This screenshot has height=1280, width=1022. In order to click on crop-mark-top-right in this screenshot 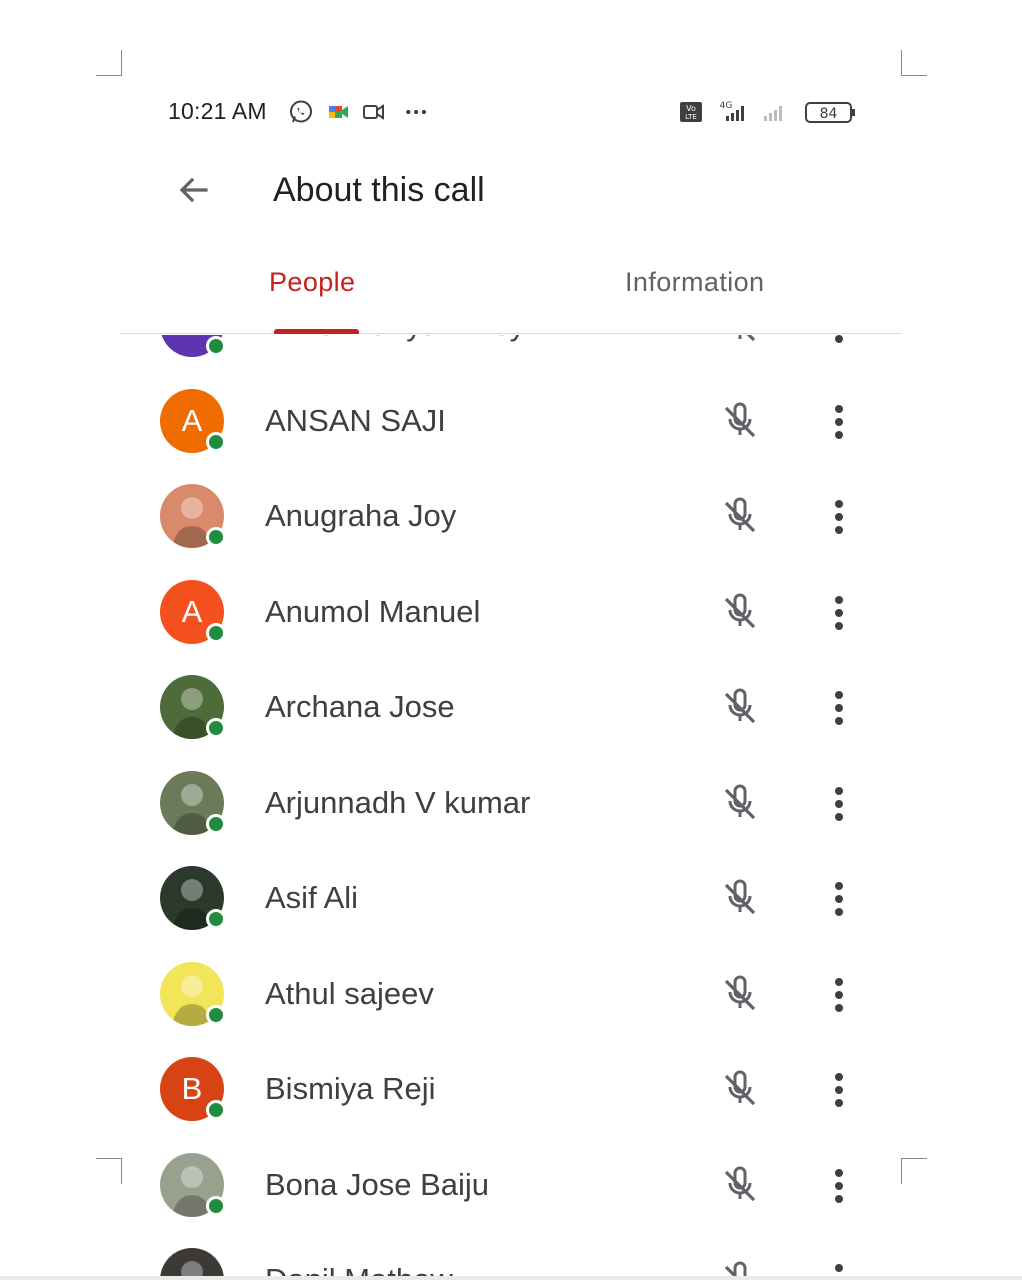, I will do `click(914, 63)`.